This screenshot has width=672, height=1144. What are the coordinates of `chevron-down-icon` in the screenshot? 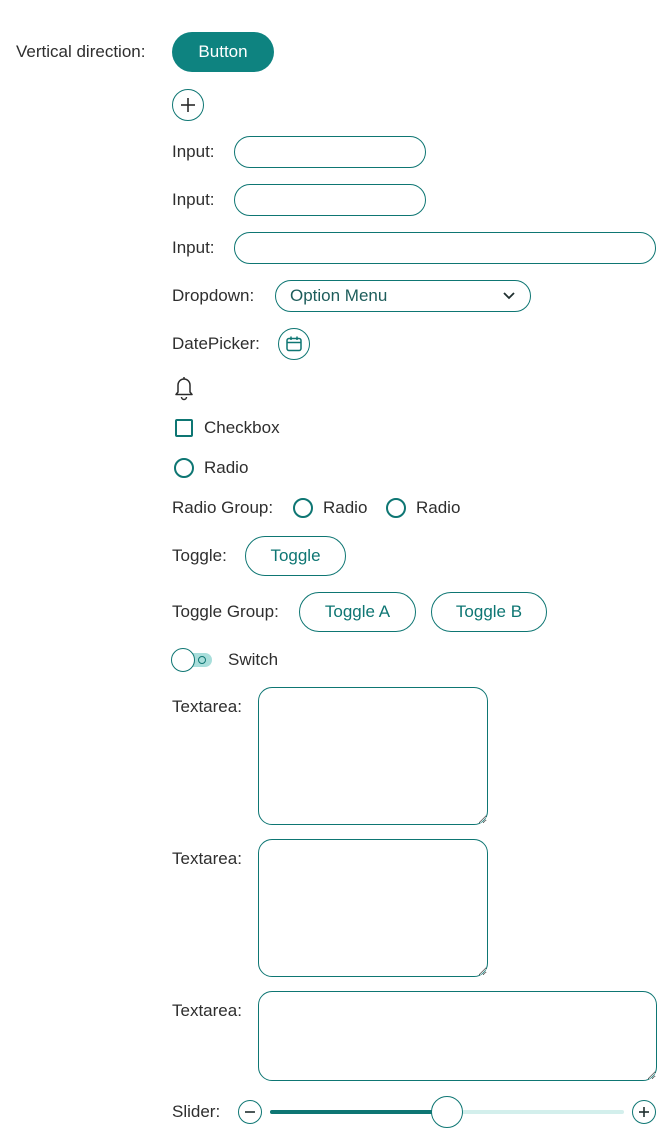 It's located at (509, 296).